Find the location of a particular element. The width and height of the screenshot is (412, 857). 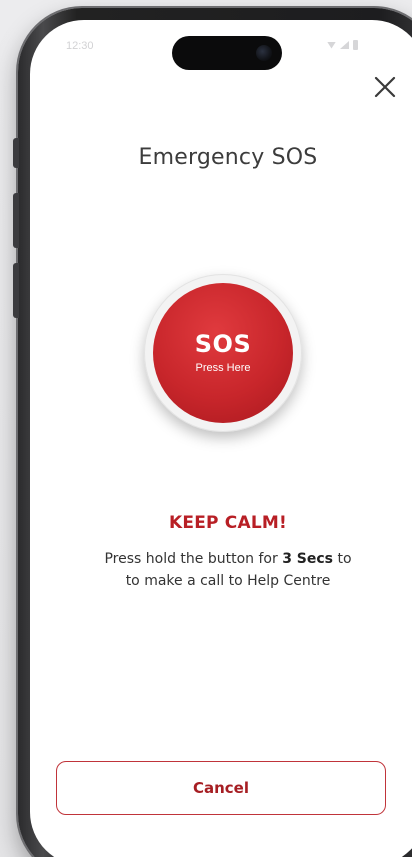

volume-up-button is located at coordinates (16, 220).